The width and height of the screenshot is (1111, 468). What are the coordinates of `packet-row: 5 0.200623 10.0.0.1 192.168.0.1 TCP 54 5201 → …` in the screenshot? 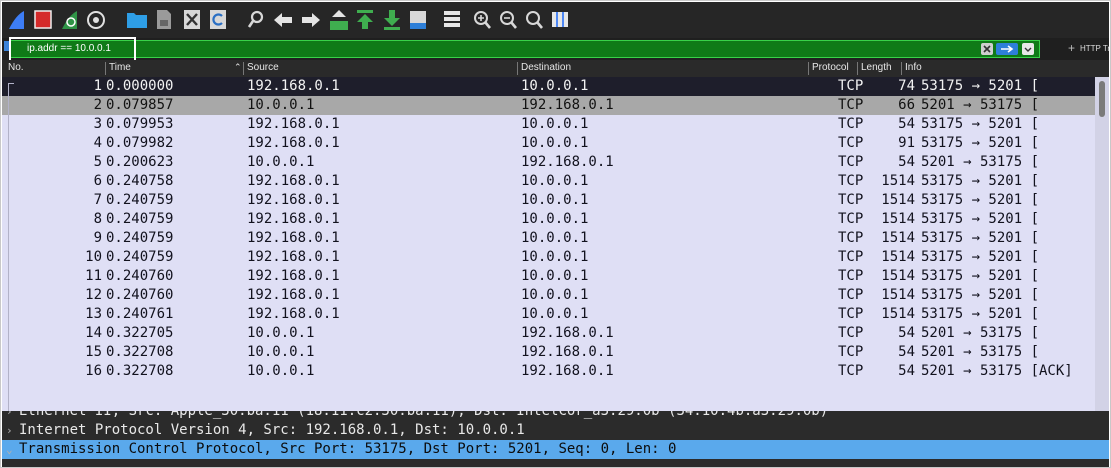 It's located at (548, 162).